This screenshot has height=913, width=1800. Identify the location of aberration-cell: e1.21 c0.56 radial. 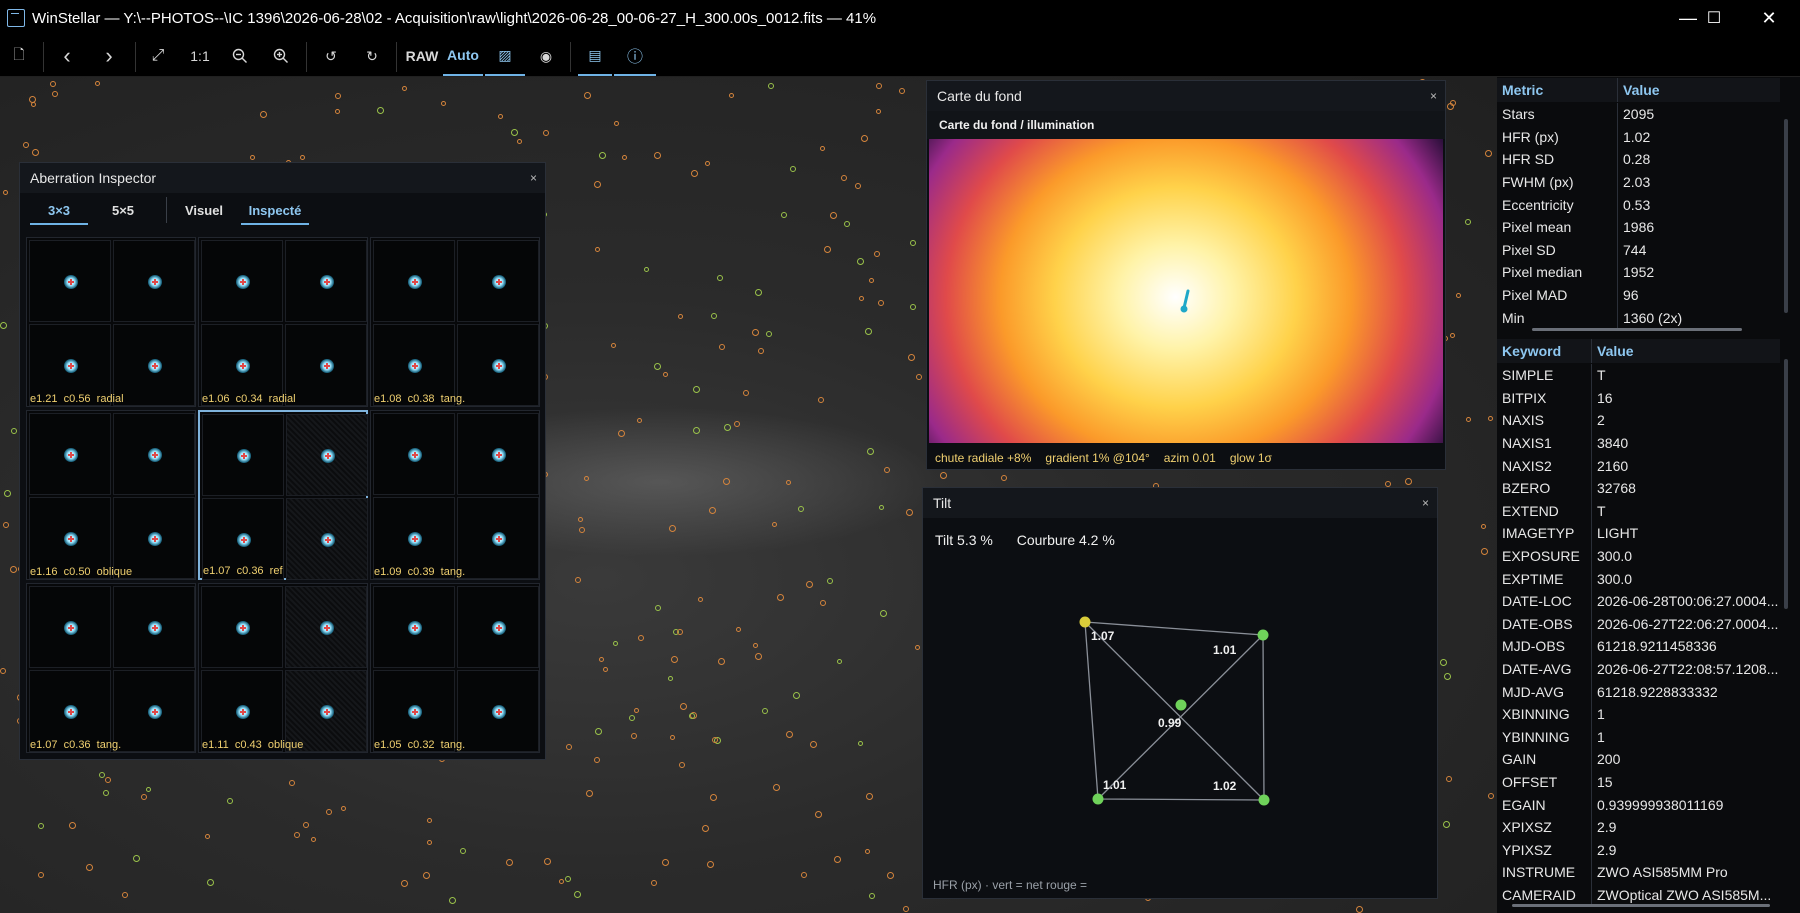
(111, 322).